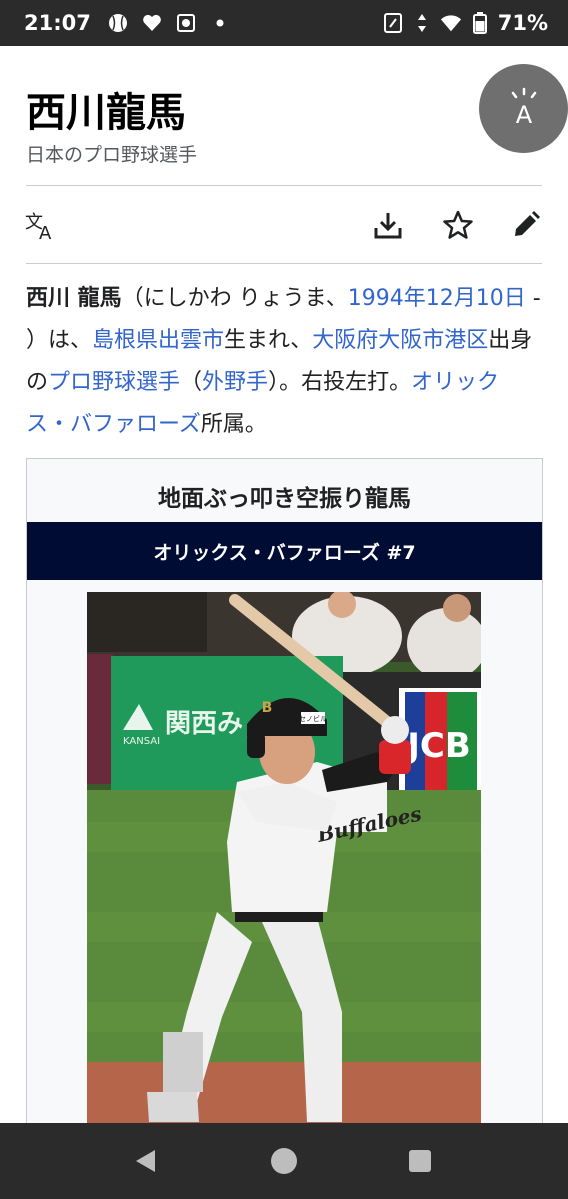  I want to click on download-icon, so click(388, 225).